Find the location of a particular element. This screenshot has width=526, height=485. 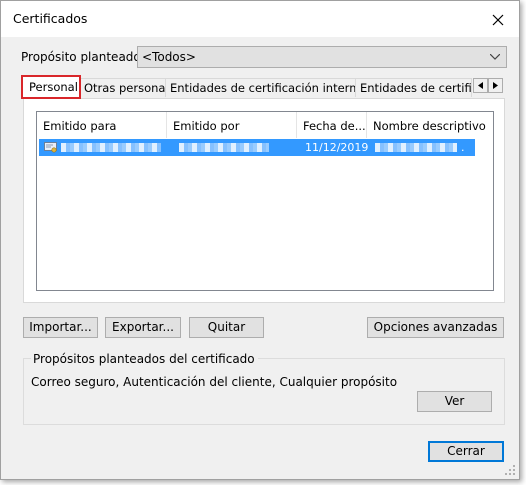

purpose-selected-value: <Todos> is located at coordinates (169, 57).